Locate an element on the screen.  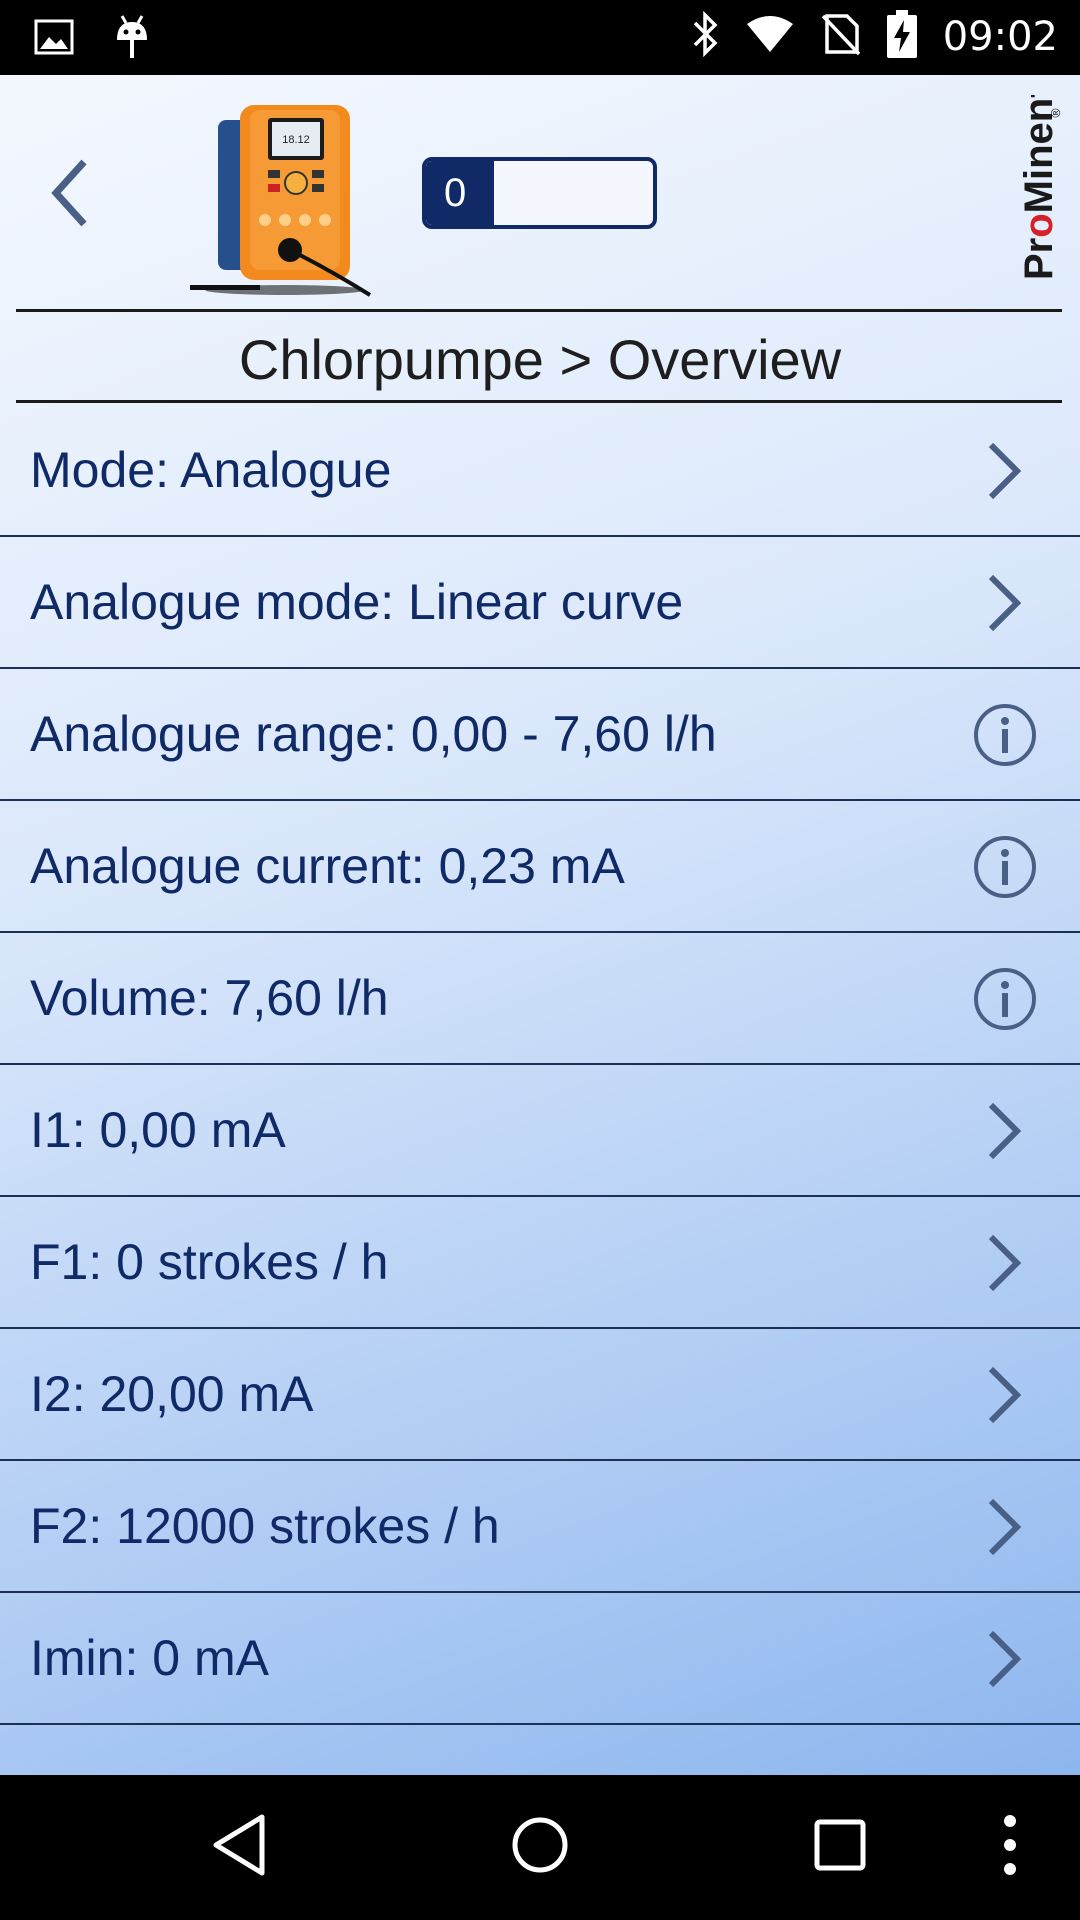
no-sim-icon is located at coordinates (841, 36).